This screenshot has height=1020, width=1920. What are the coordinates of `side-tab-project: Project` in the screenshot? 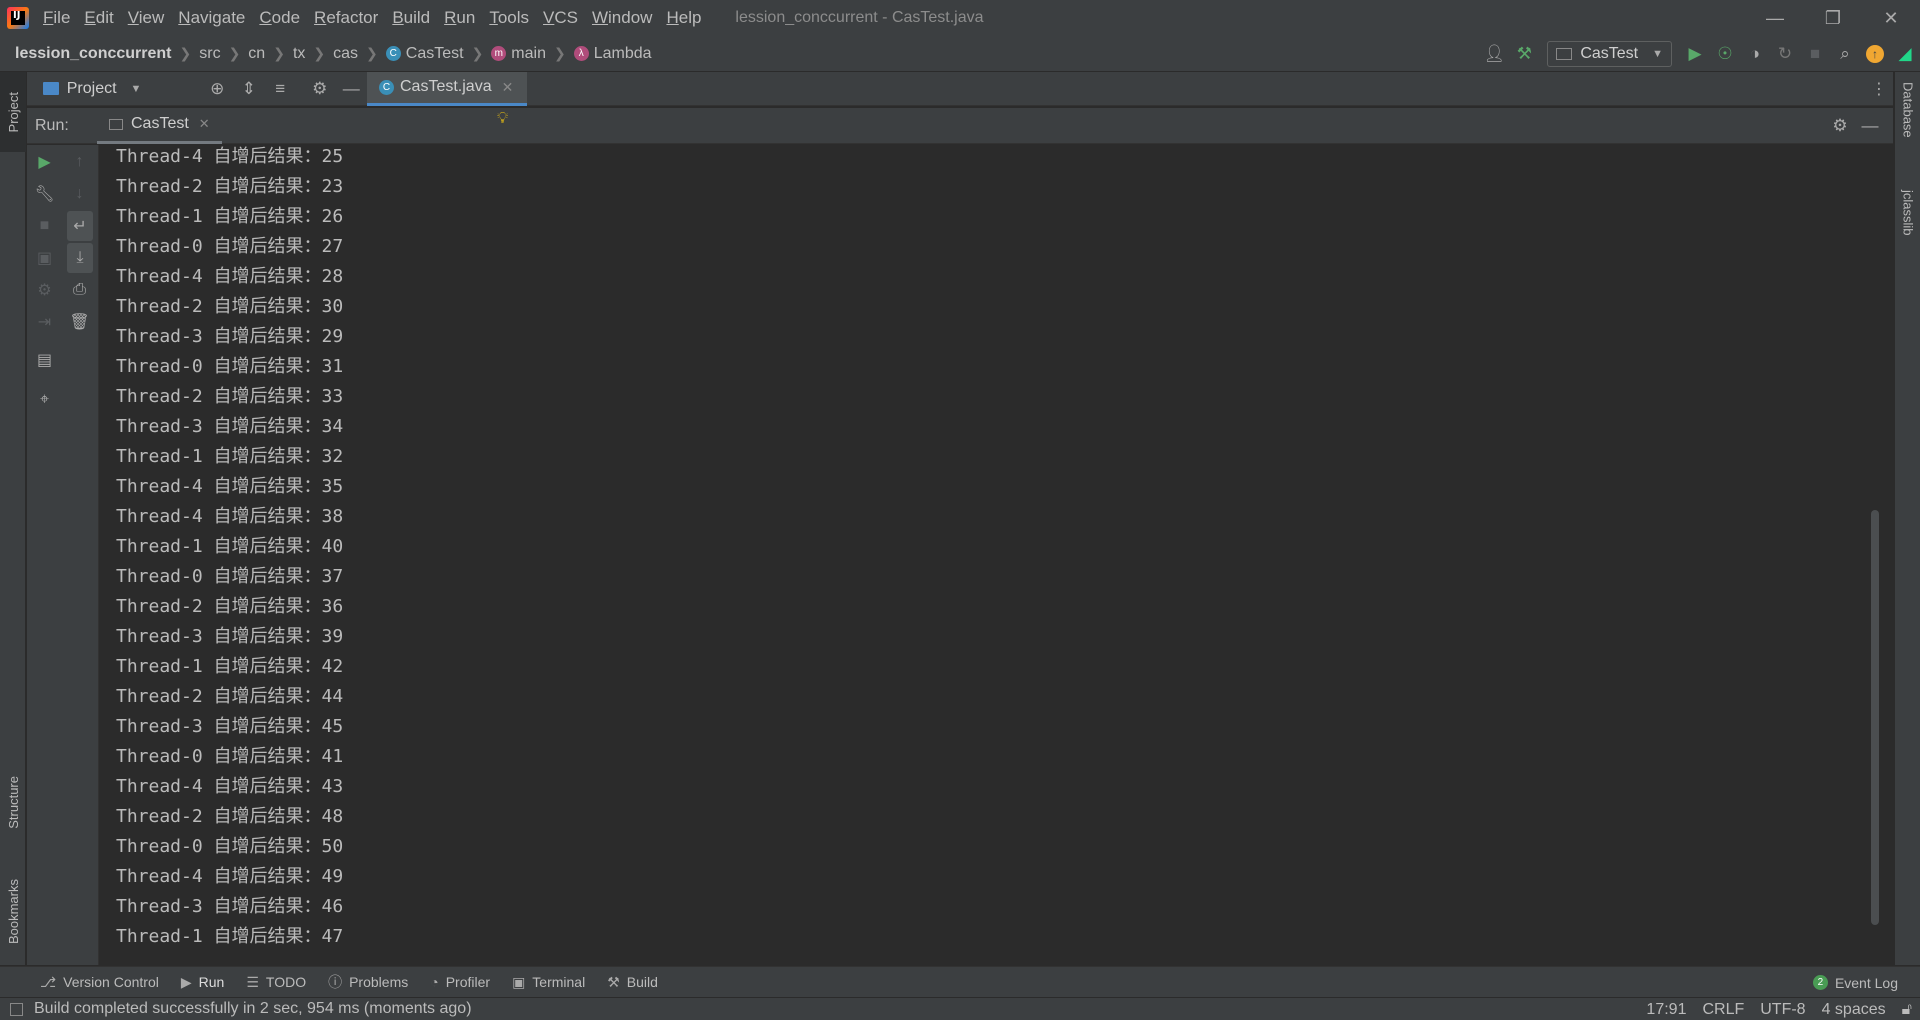 It's located at (13, 112).